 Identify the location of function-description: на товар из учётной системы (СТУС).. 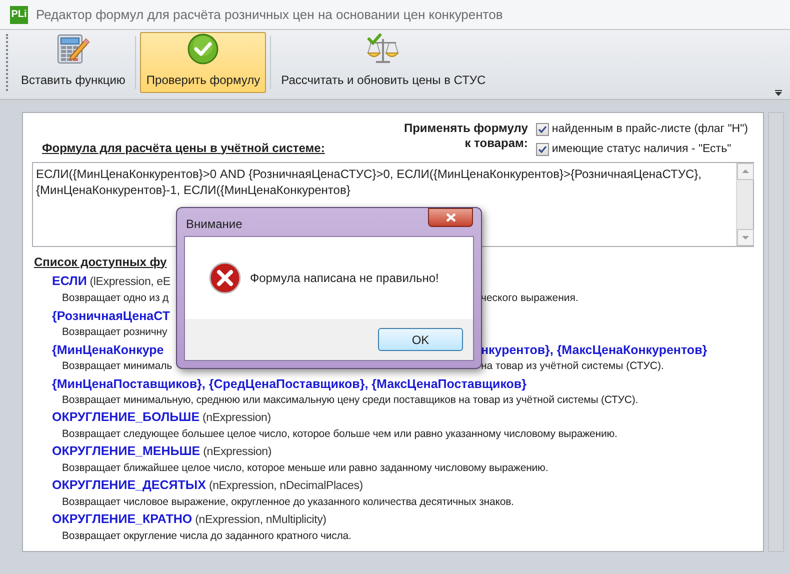
(572, 366).